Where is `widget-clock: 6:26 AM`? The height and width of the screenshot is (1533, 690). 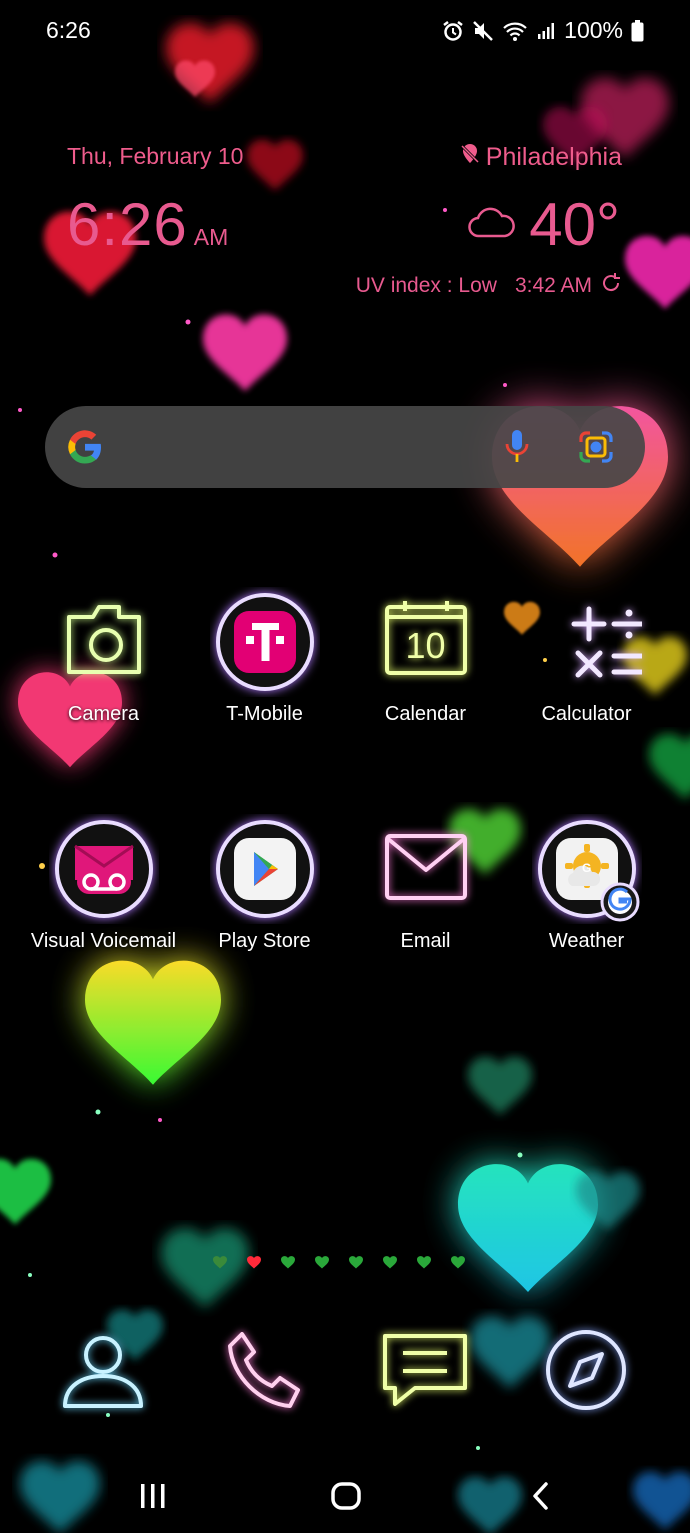 widget-clock: 6:26 AM is located at coordinates (147, 224).